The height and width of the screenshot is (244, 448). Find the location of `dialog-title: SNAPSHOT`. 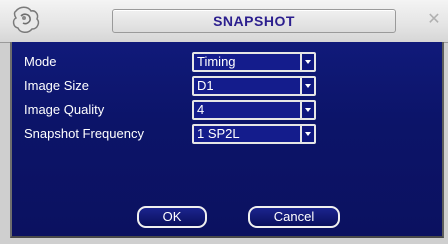

dialog-title: SNAPSHOT is located at coordinates (254, 21).